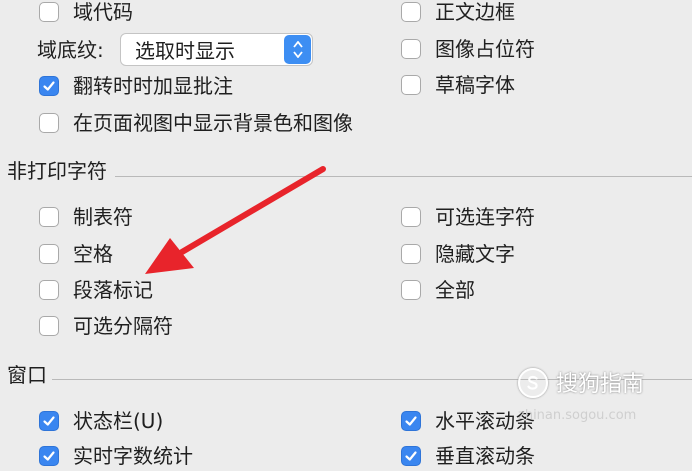 This screenshot has width=692, height=471. Describe the element at coordinates (533, 383) in the screenshot. I see `sogou-logo-icon` at that location.